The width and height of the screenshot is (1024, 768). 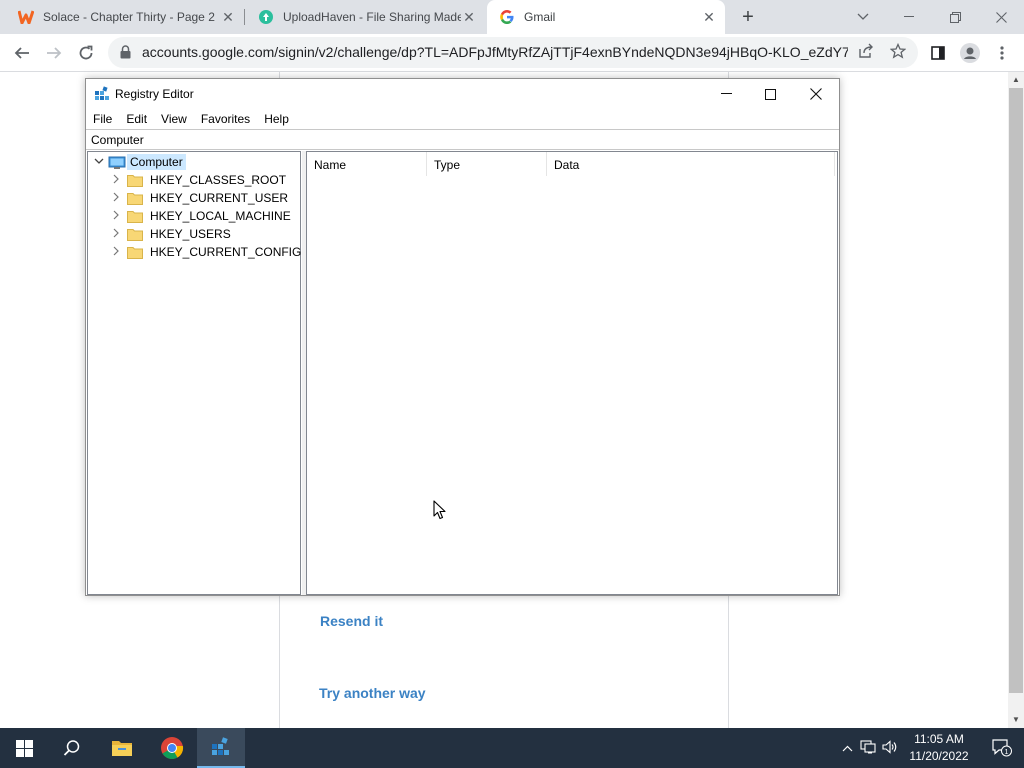 I want to click on start-button, so click(x=24, y=748).